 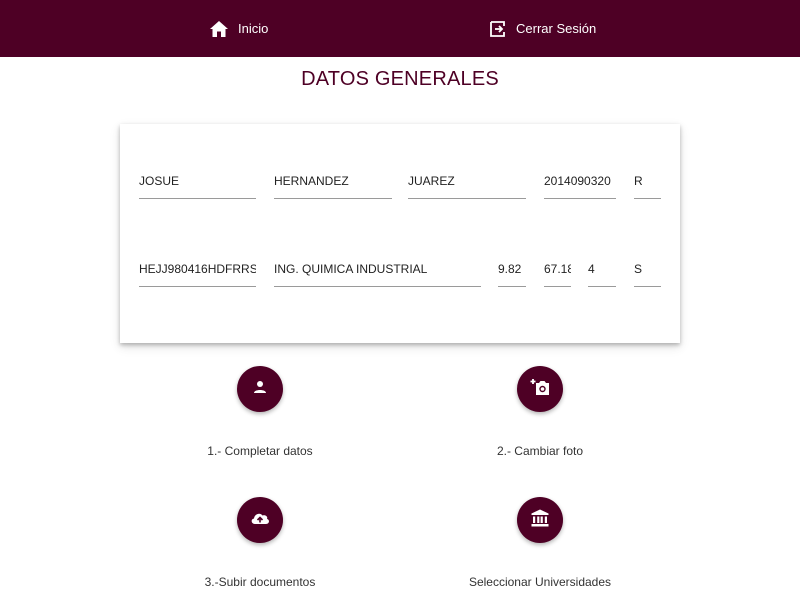 What do you see at coordinates (602, 272) in the screenshot?
I see `semester-field: 4` at bounding box center [602, 272].